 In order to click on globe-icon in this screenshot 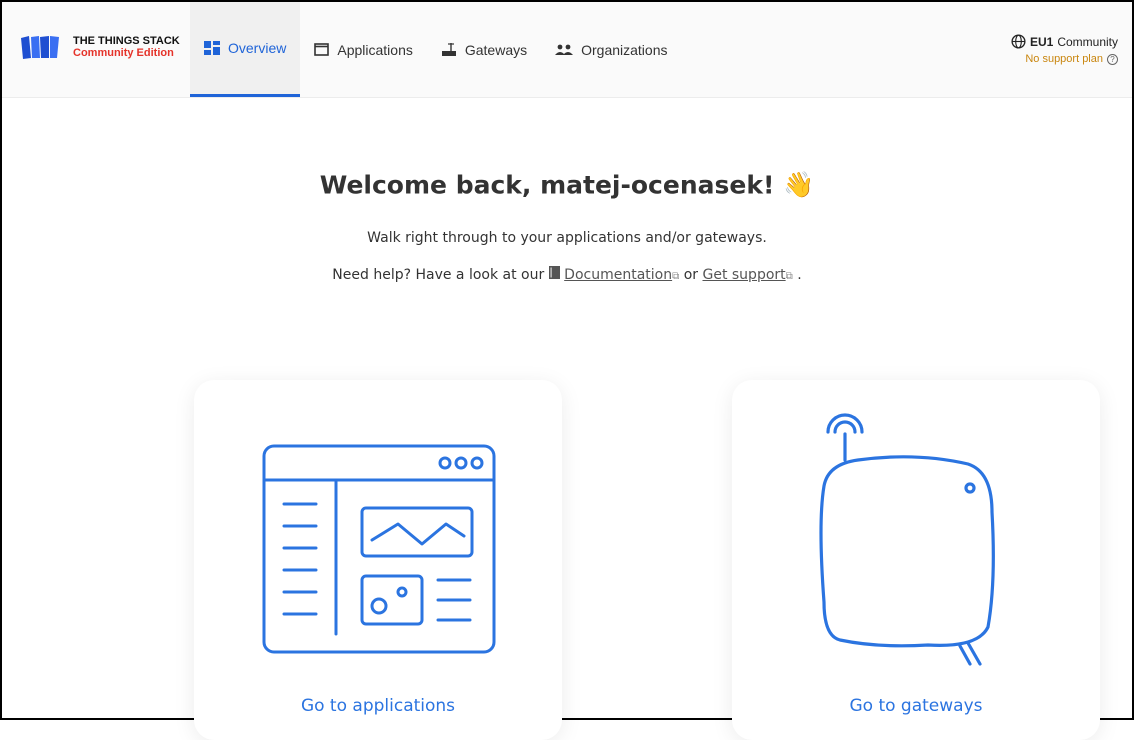, I will do `click(1018, 41)`.